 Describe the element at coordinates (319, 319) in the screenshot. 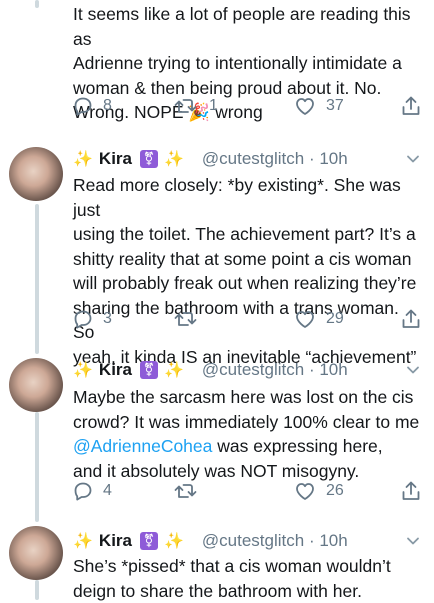

I see `like-button: 29` at that location.